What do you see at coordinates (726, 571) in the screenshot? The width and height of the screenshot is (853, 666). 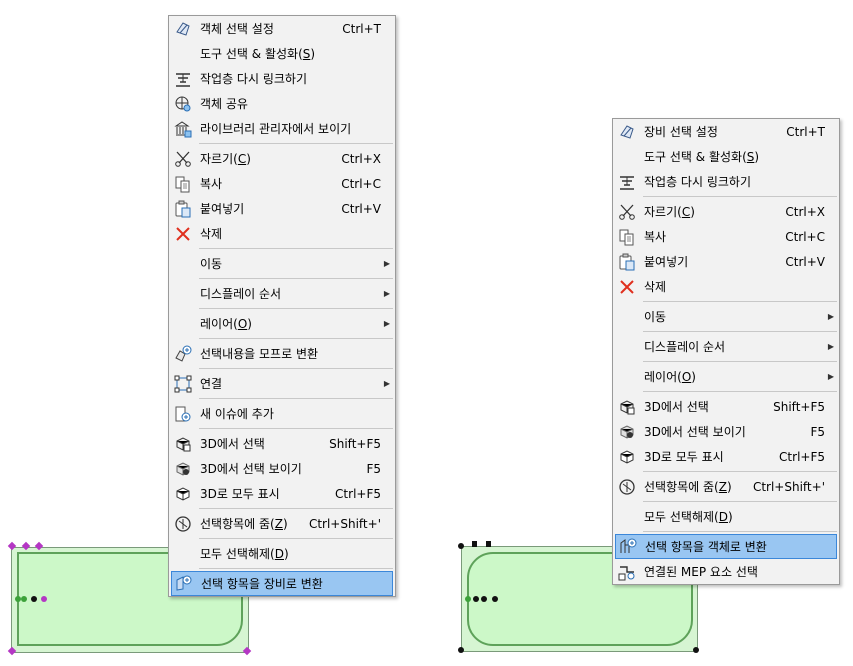 I see `menu-item-연결된-mep-요소-선택: 연결된 MEP 요소 선택` at bounding box center [726, 571].